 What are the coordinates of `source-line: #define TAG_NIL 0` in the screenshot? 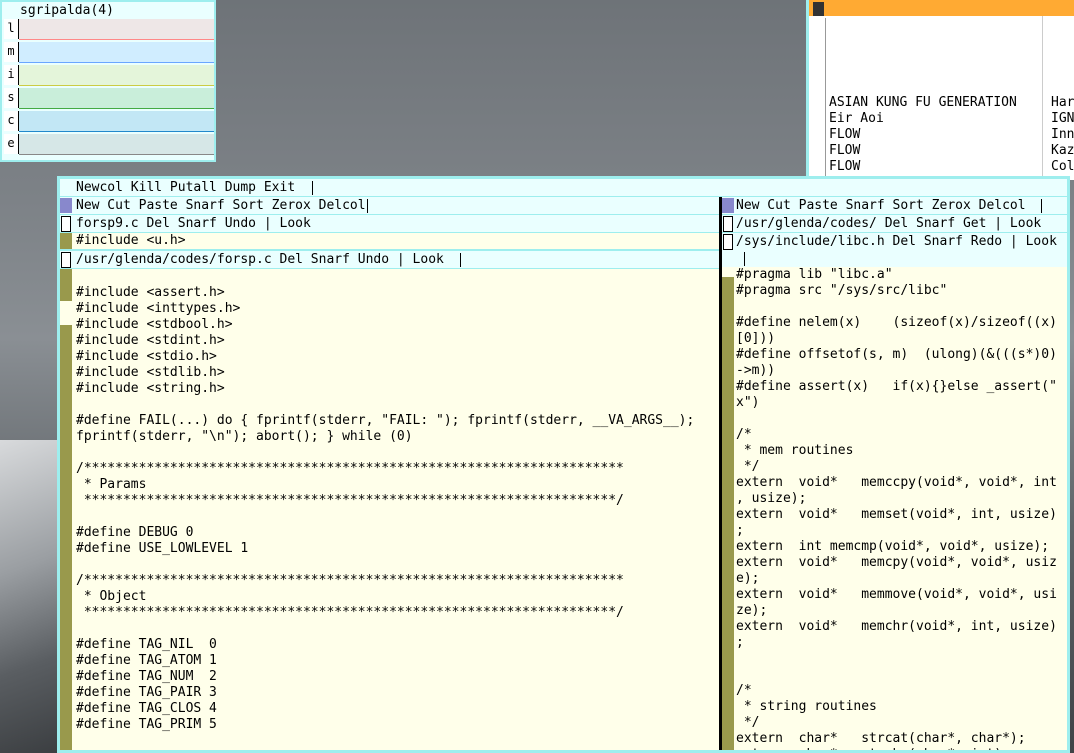 It's located at (385, 645).